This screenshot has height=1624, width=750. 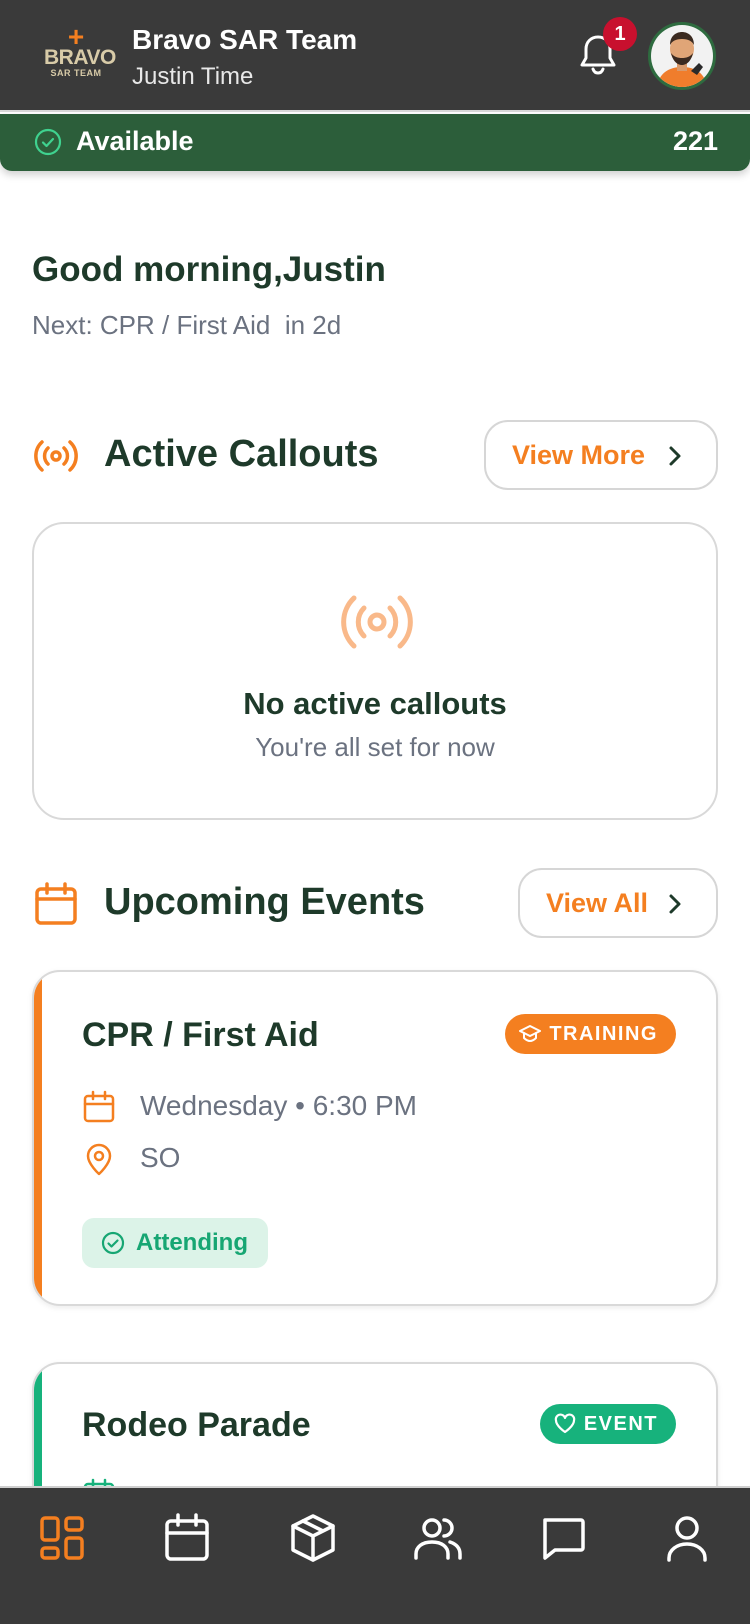 I want to click on heart-icon, so click(x=565, y=1423).